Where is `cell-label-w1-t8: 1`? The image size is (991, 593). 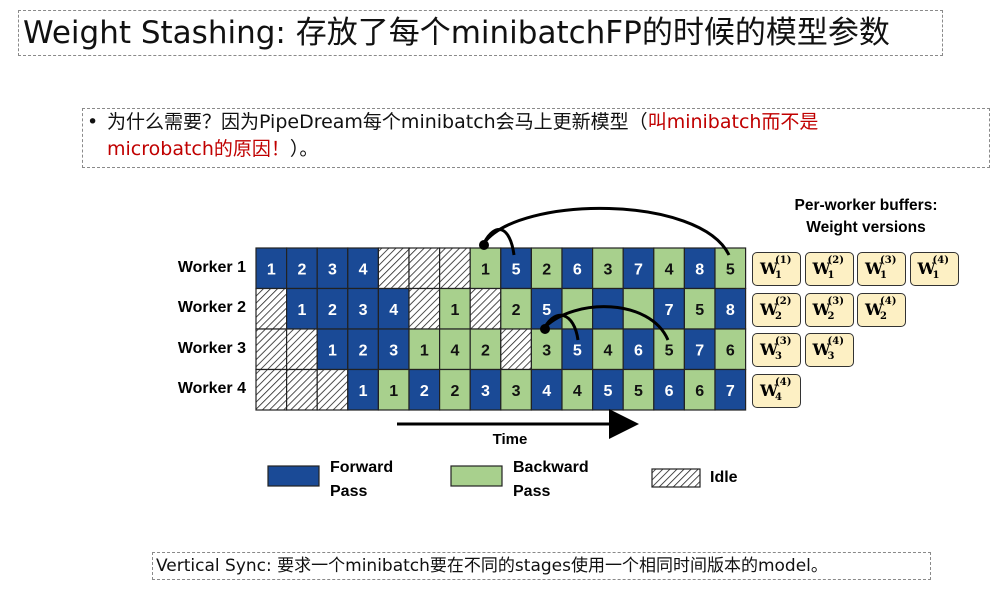 cell-label-w1-t8: 1 is located at coordinates (485, 269).